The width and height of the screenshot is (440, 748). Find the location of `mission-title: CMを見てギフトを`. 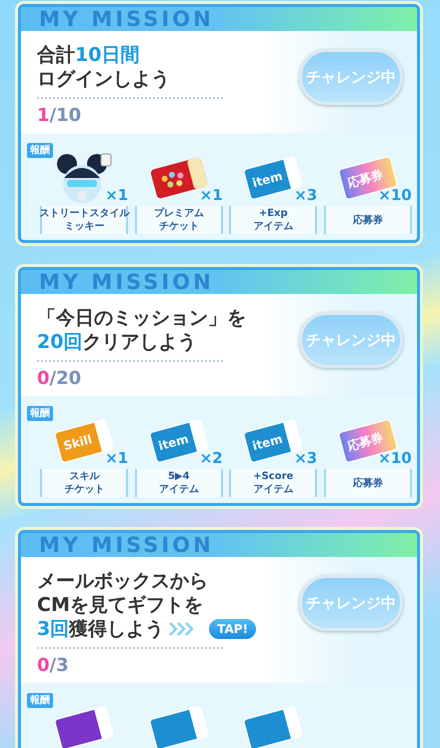

mission-title: CMを見てギフトを is located at coordinates (120, 605).